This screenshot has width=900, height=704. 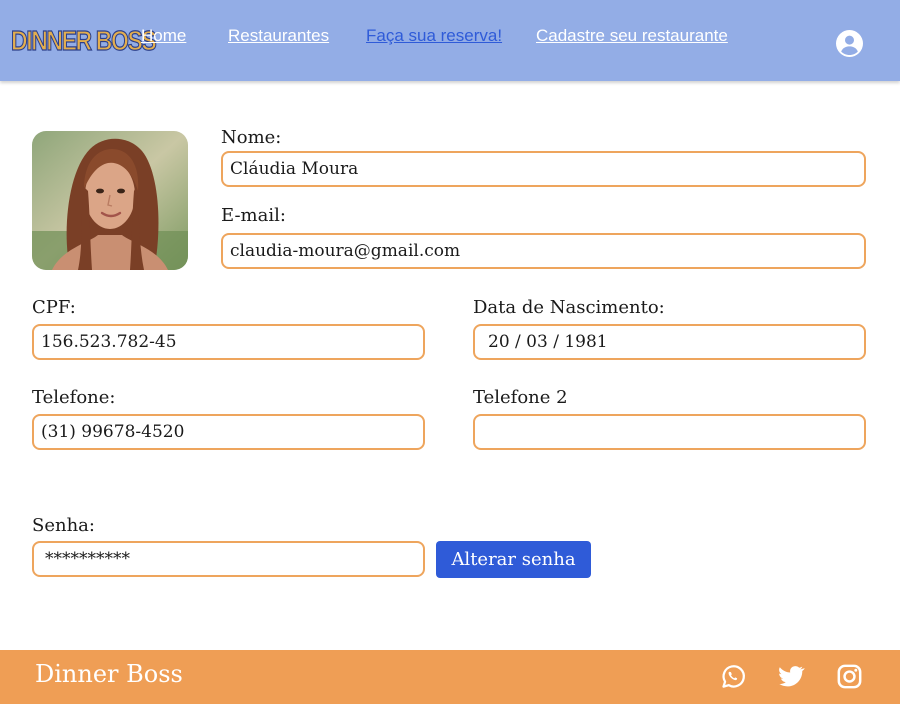 I want to click on cpf-field, so click(x=228, y=342).